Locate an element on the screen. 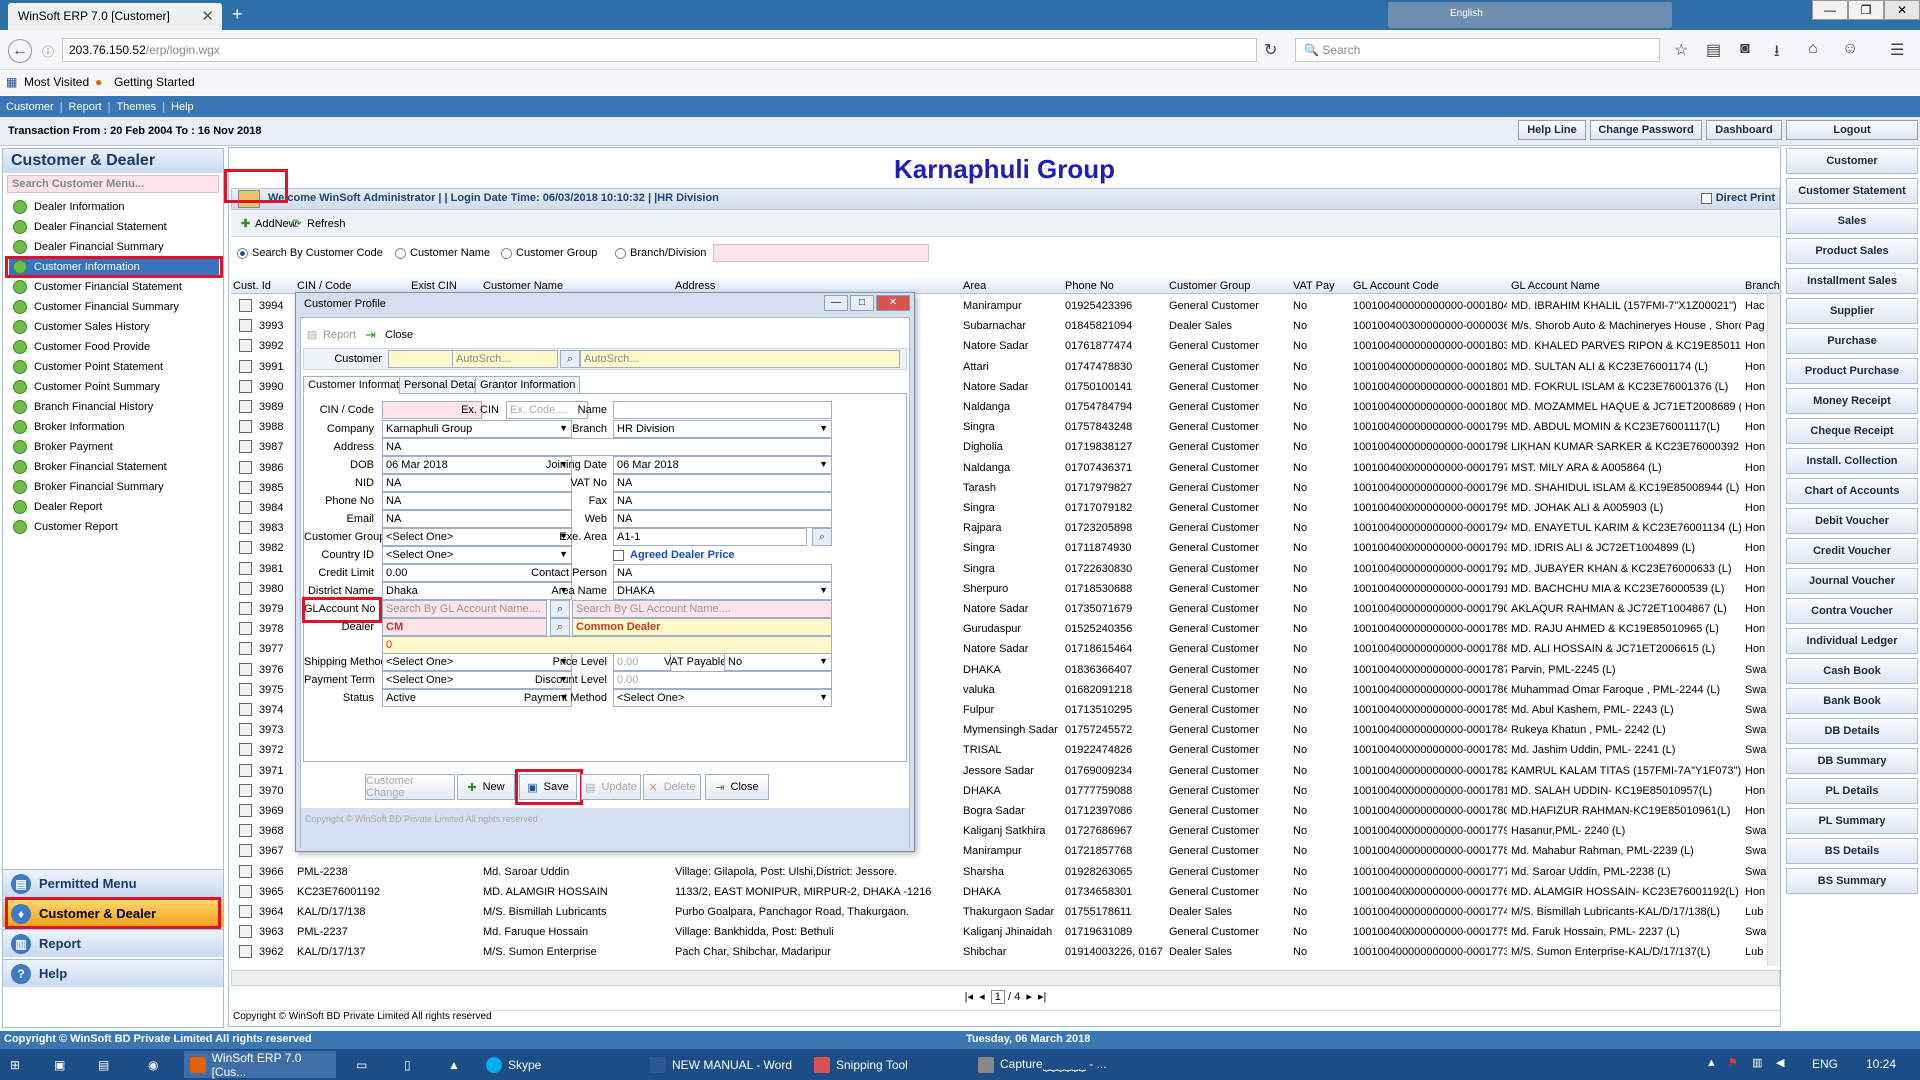 The height and width of the screenshot is (1080, 1920). left-item-customer-food-provide: Customer Food Provide is located at coordinates (114, 347).